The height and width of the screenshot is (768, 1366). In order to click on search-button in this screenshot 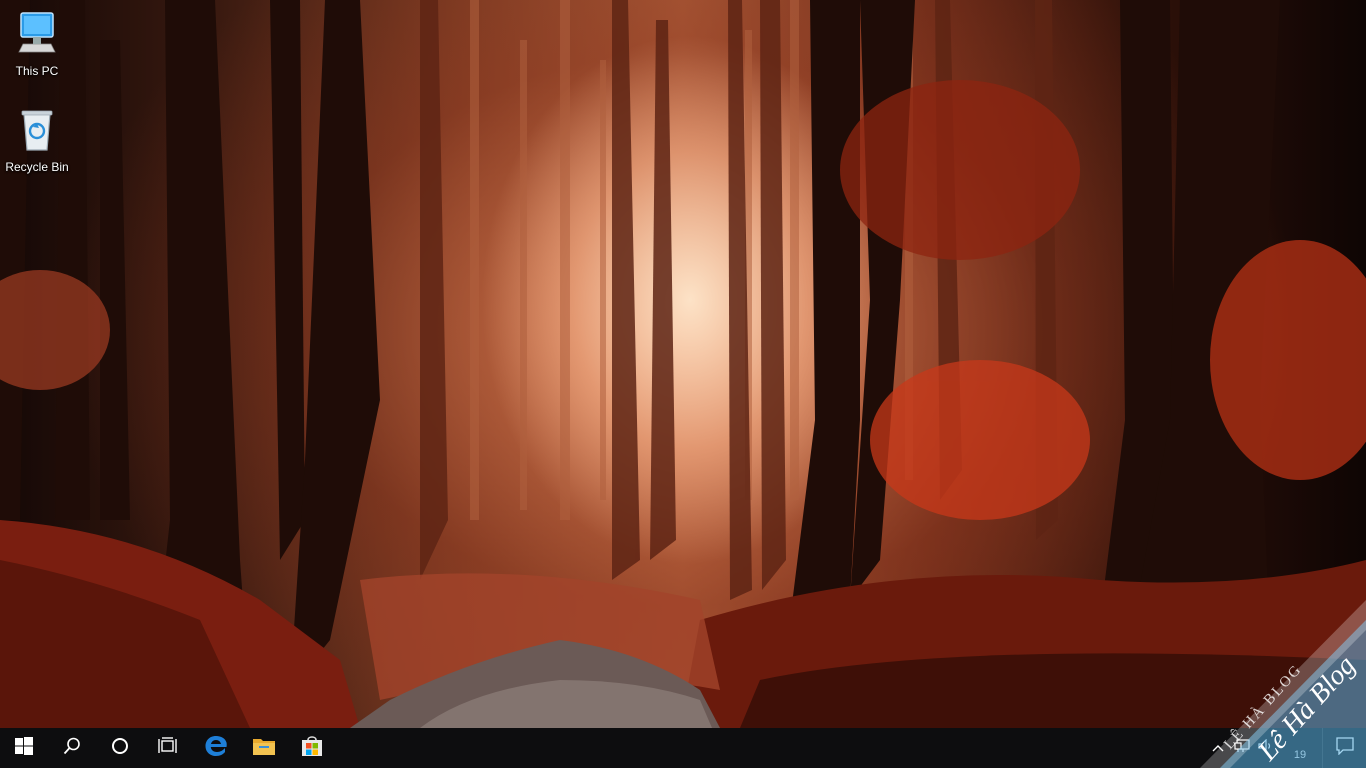, I will do `click(72, 748)`.